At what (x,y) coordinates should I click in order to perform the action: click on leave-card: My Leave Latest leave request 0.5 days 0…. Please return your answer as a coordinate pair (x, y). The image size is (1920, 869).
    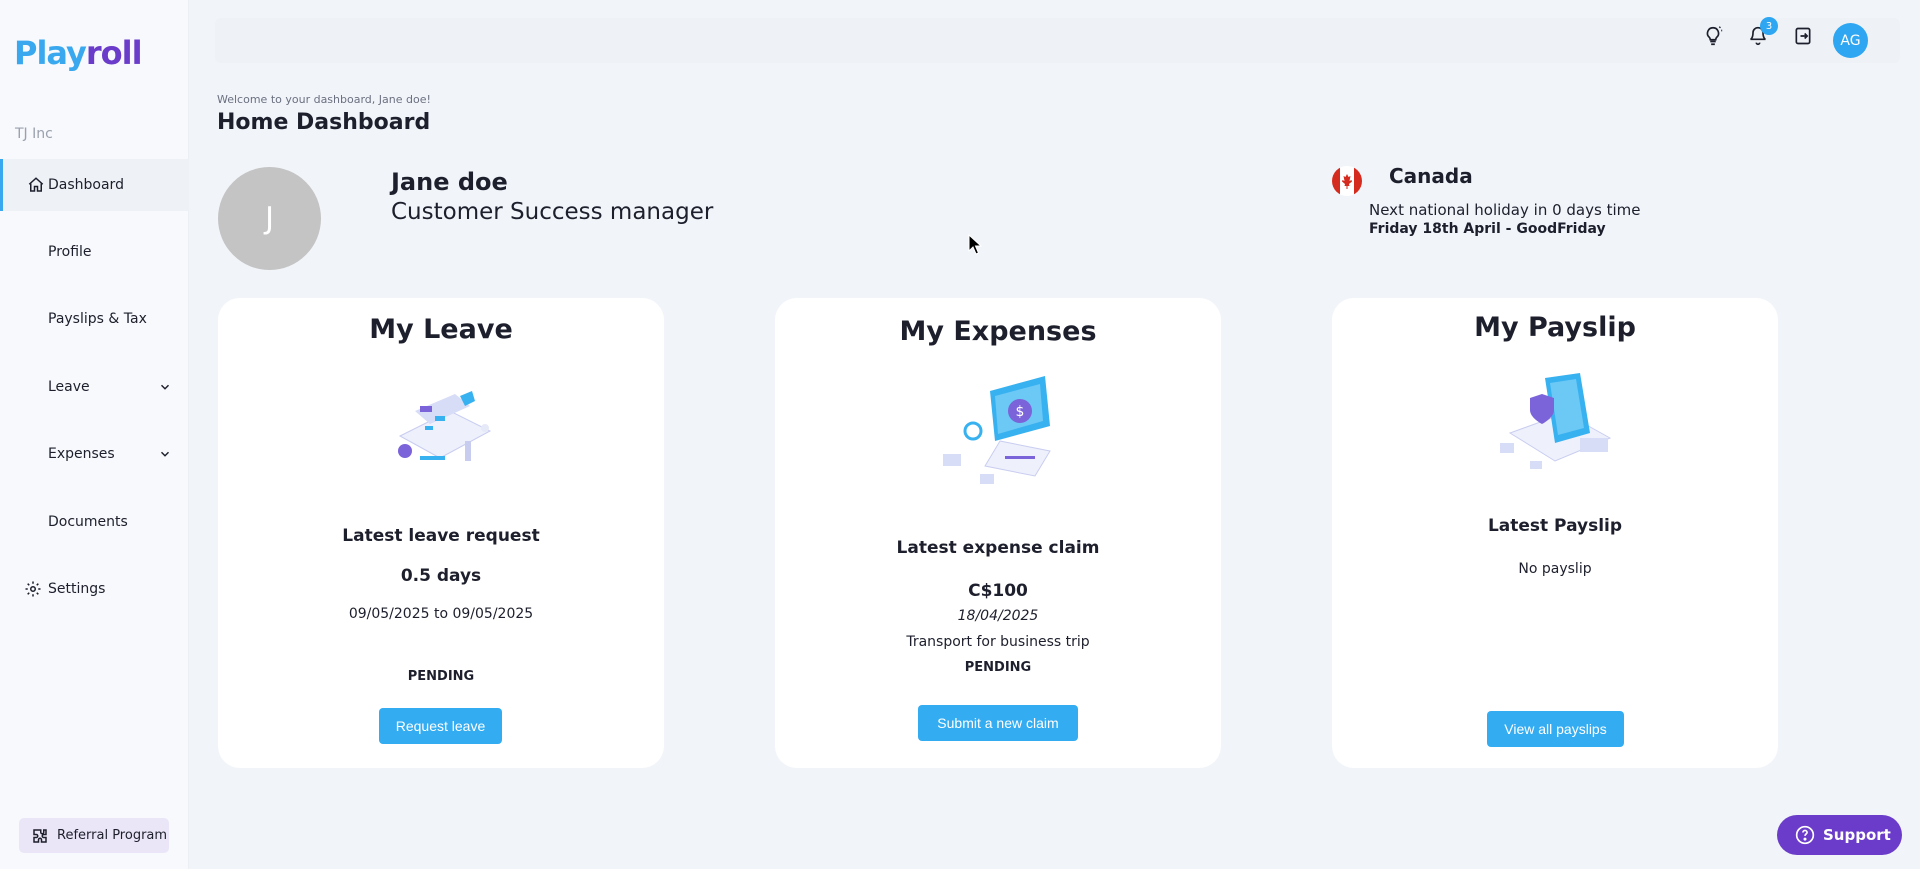
    Looking at the image, I should click on (441, 533).